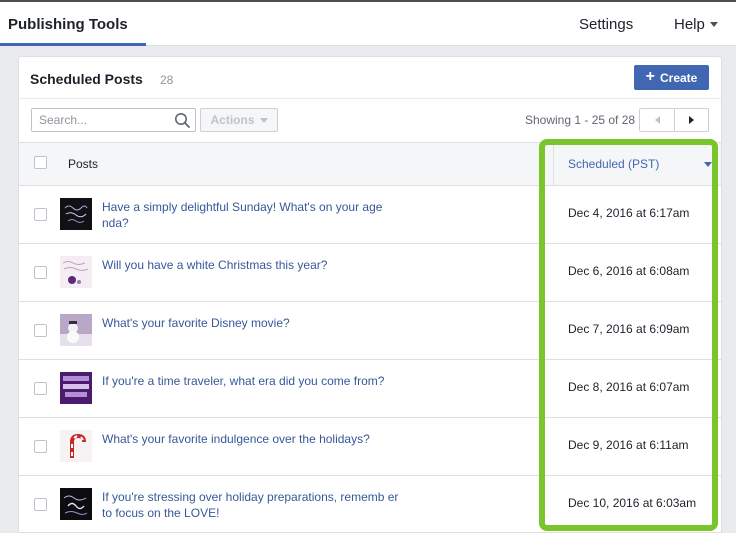 This screenshot has height=533, width=736. What do you see at coordinates (83, 164) in the screenshot?
I see `posts-column-header: Posts` at bounding box center [83, 164].